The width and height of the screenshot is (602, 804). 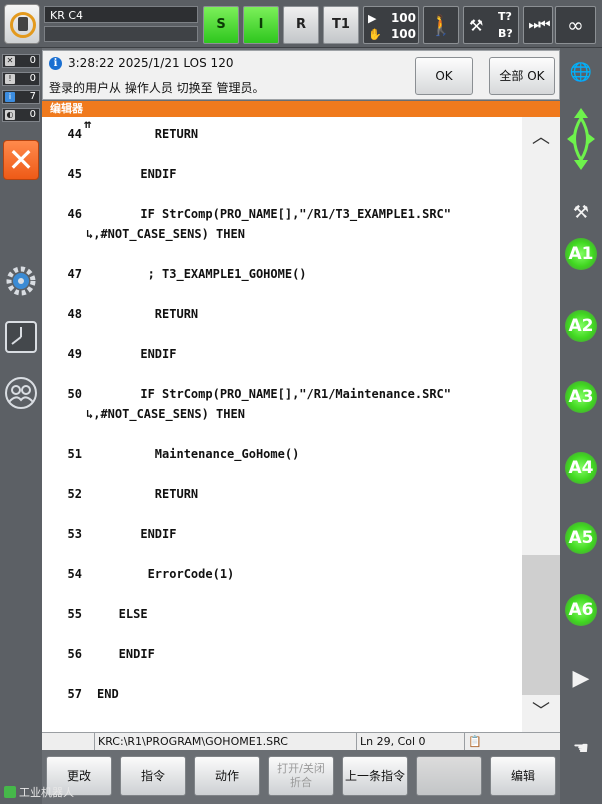 What do you see at coordinates (166, 574) in the screenshot?
I see `line-code: ErrorCode(1)` at bounding box center [166, 574].